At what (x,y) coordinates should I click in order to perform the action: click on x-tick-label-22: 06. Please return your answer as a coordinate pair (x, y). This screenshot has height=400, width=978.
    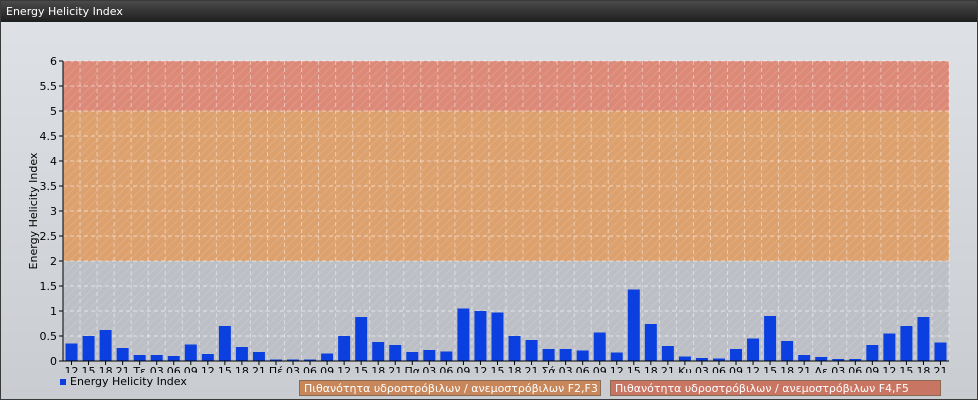
    Looking at the image, I should click on (446, 369).